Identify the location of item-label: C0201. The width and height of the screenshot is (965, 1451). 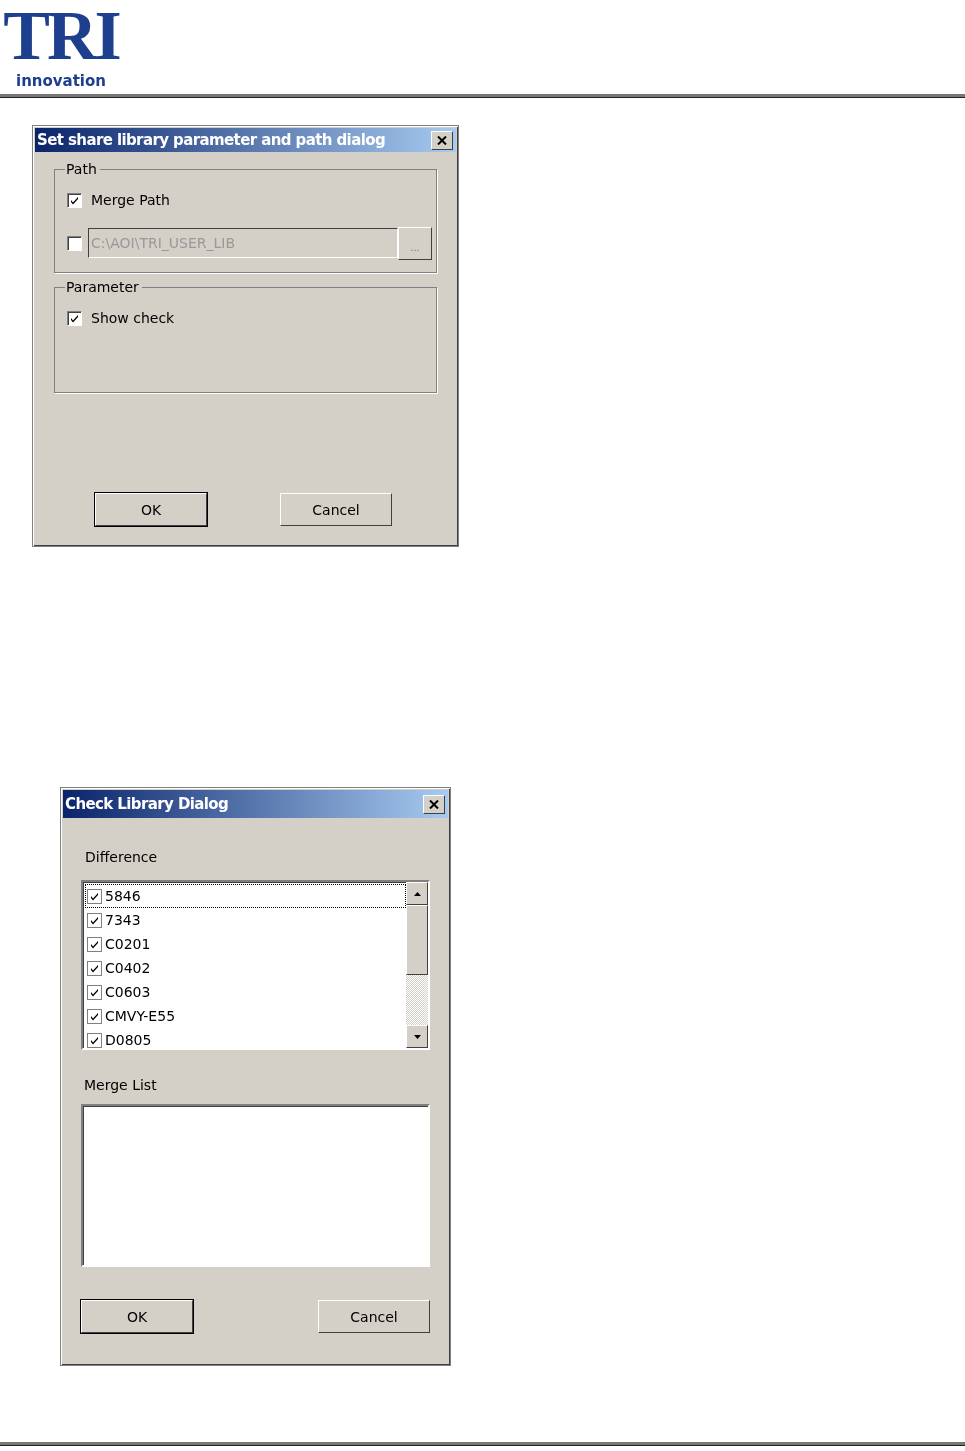
(128, 944).